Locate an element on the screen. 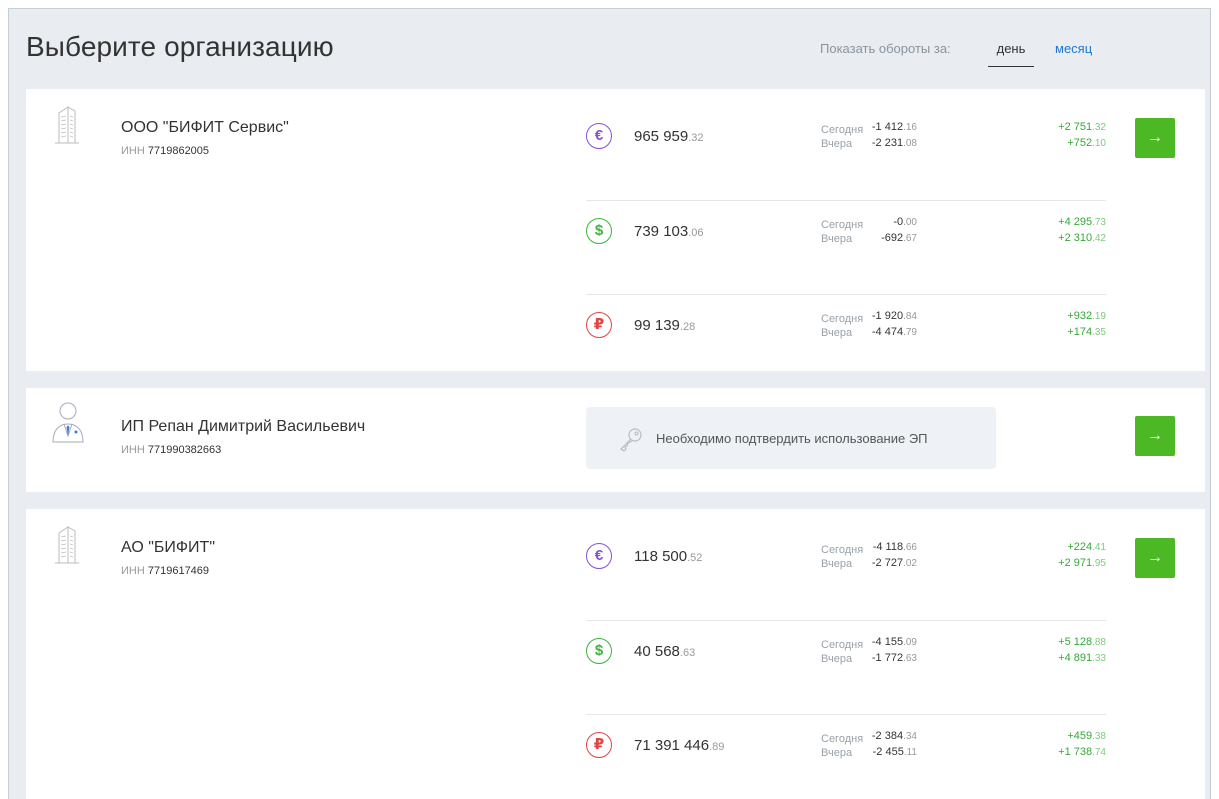 Image resolution: width=1219 pixels, height=799 pixels. key-icon is located at coordinates (631, 440).